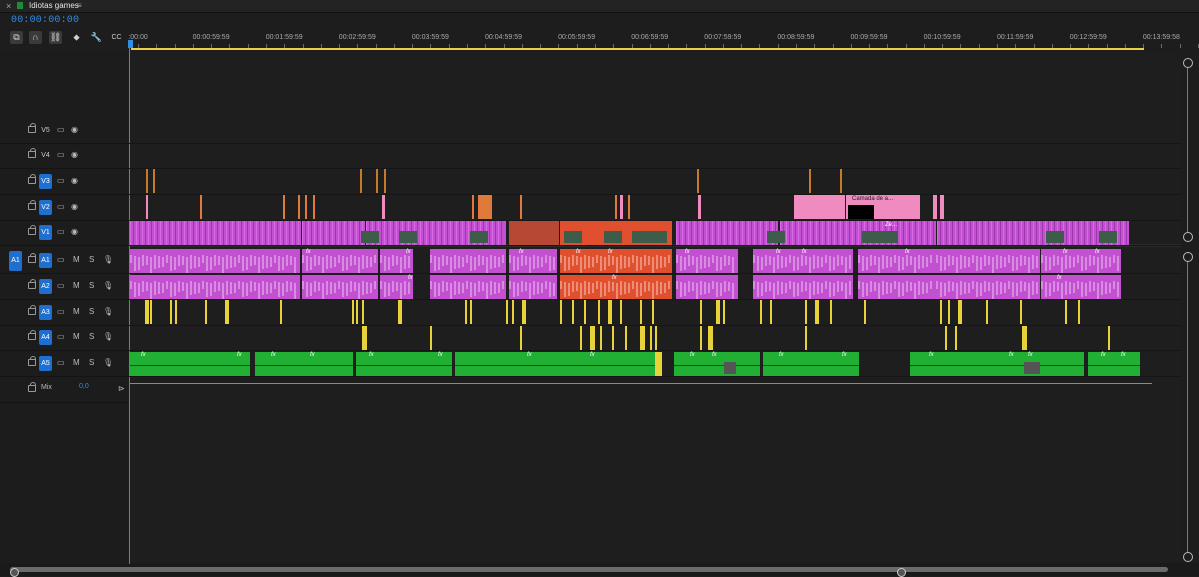 The image size is (1199, 577). Describe the element at coordinates (76, 37) in the screenshot. I see `add-marker-icon: ⬥` at that location.